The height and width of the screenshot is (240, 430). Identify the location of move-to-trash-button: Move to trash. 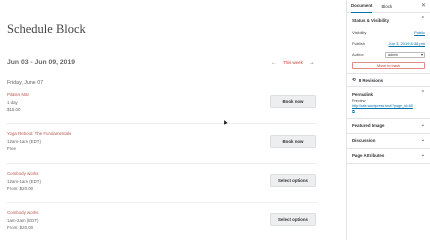
(388, 65).